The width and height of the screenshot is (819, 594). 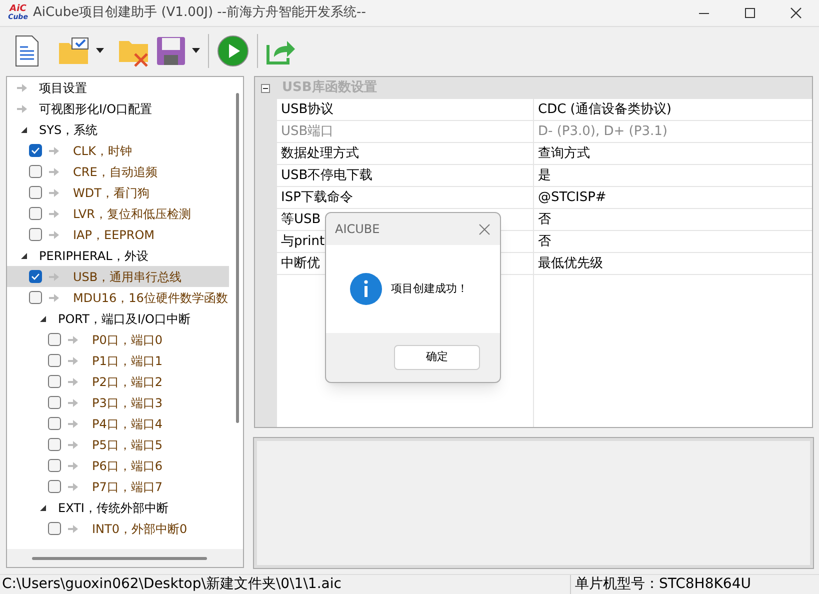 What do you see at coordinates (127, 381) in the screenshot?
I see `tree-item: P2口，端口2` at bounding box center [127, 381].